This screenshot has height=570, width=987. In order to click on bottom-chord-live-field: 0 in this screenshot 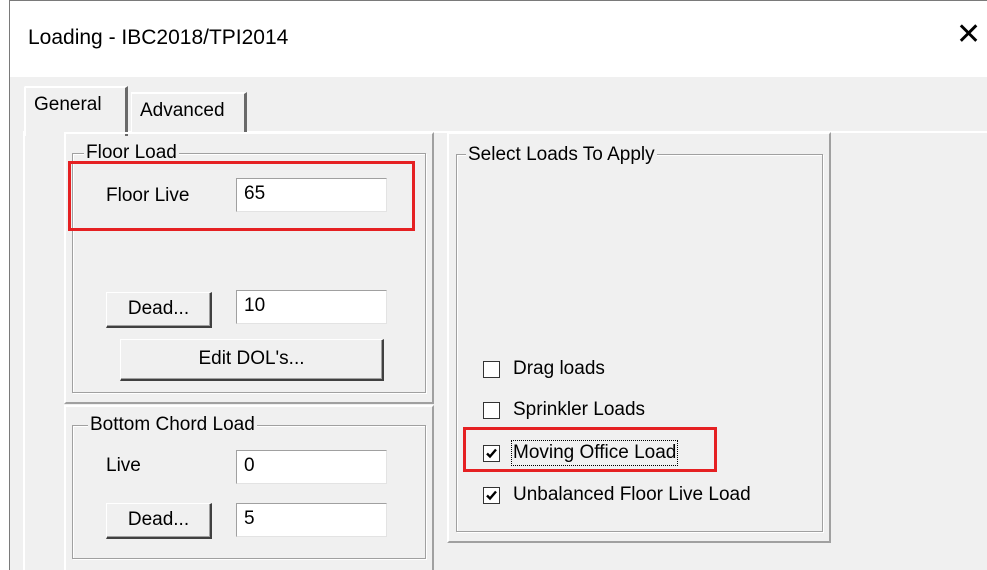, I will do `click(311, 467)`.